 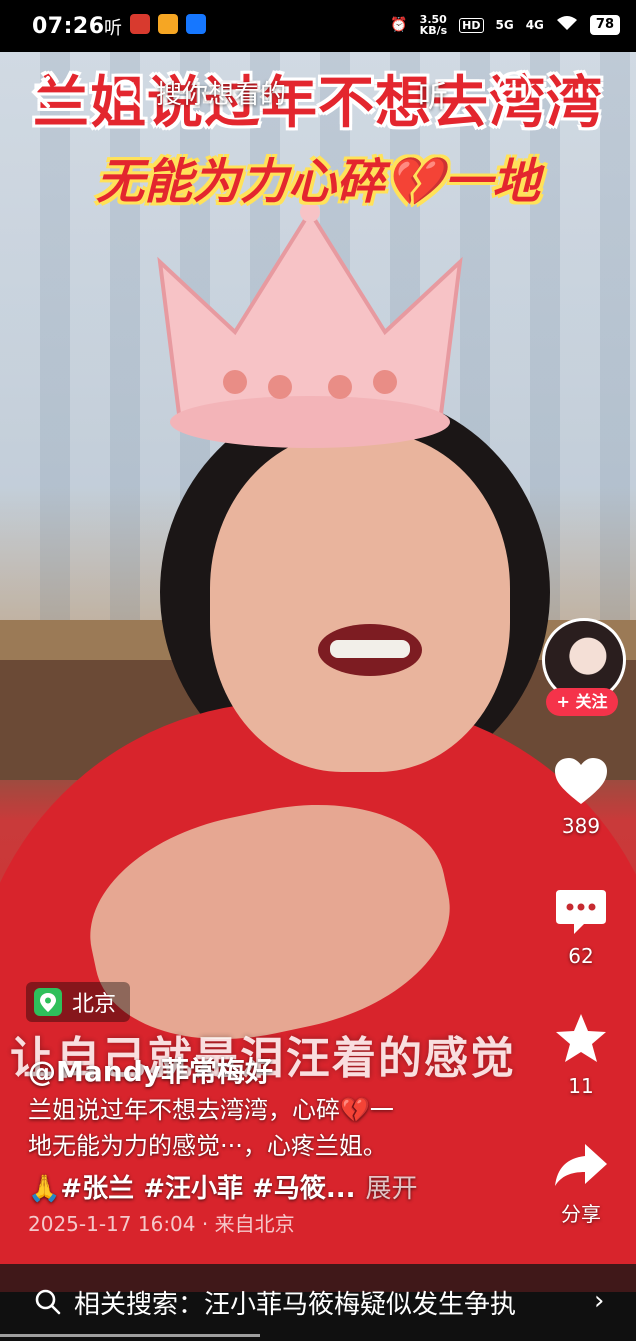 I want to click on comment-count: 62, so click(x=581, y=956).